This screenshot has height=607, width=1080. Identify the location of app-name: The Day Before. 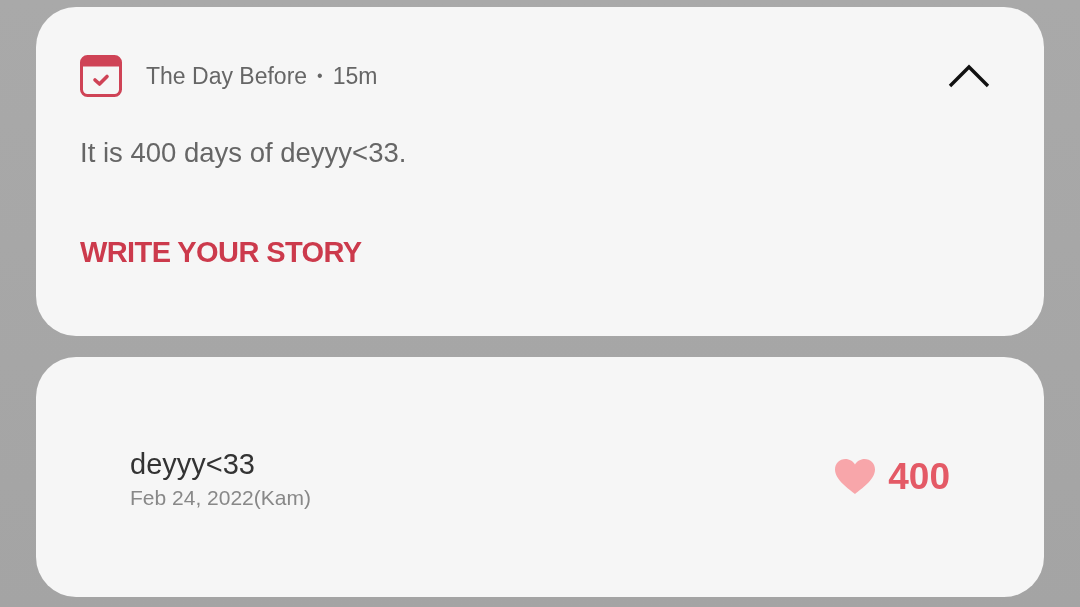
(227, 76).